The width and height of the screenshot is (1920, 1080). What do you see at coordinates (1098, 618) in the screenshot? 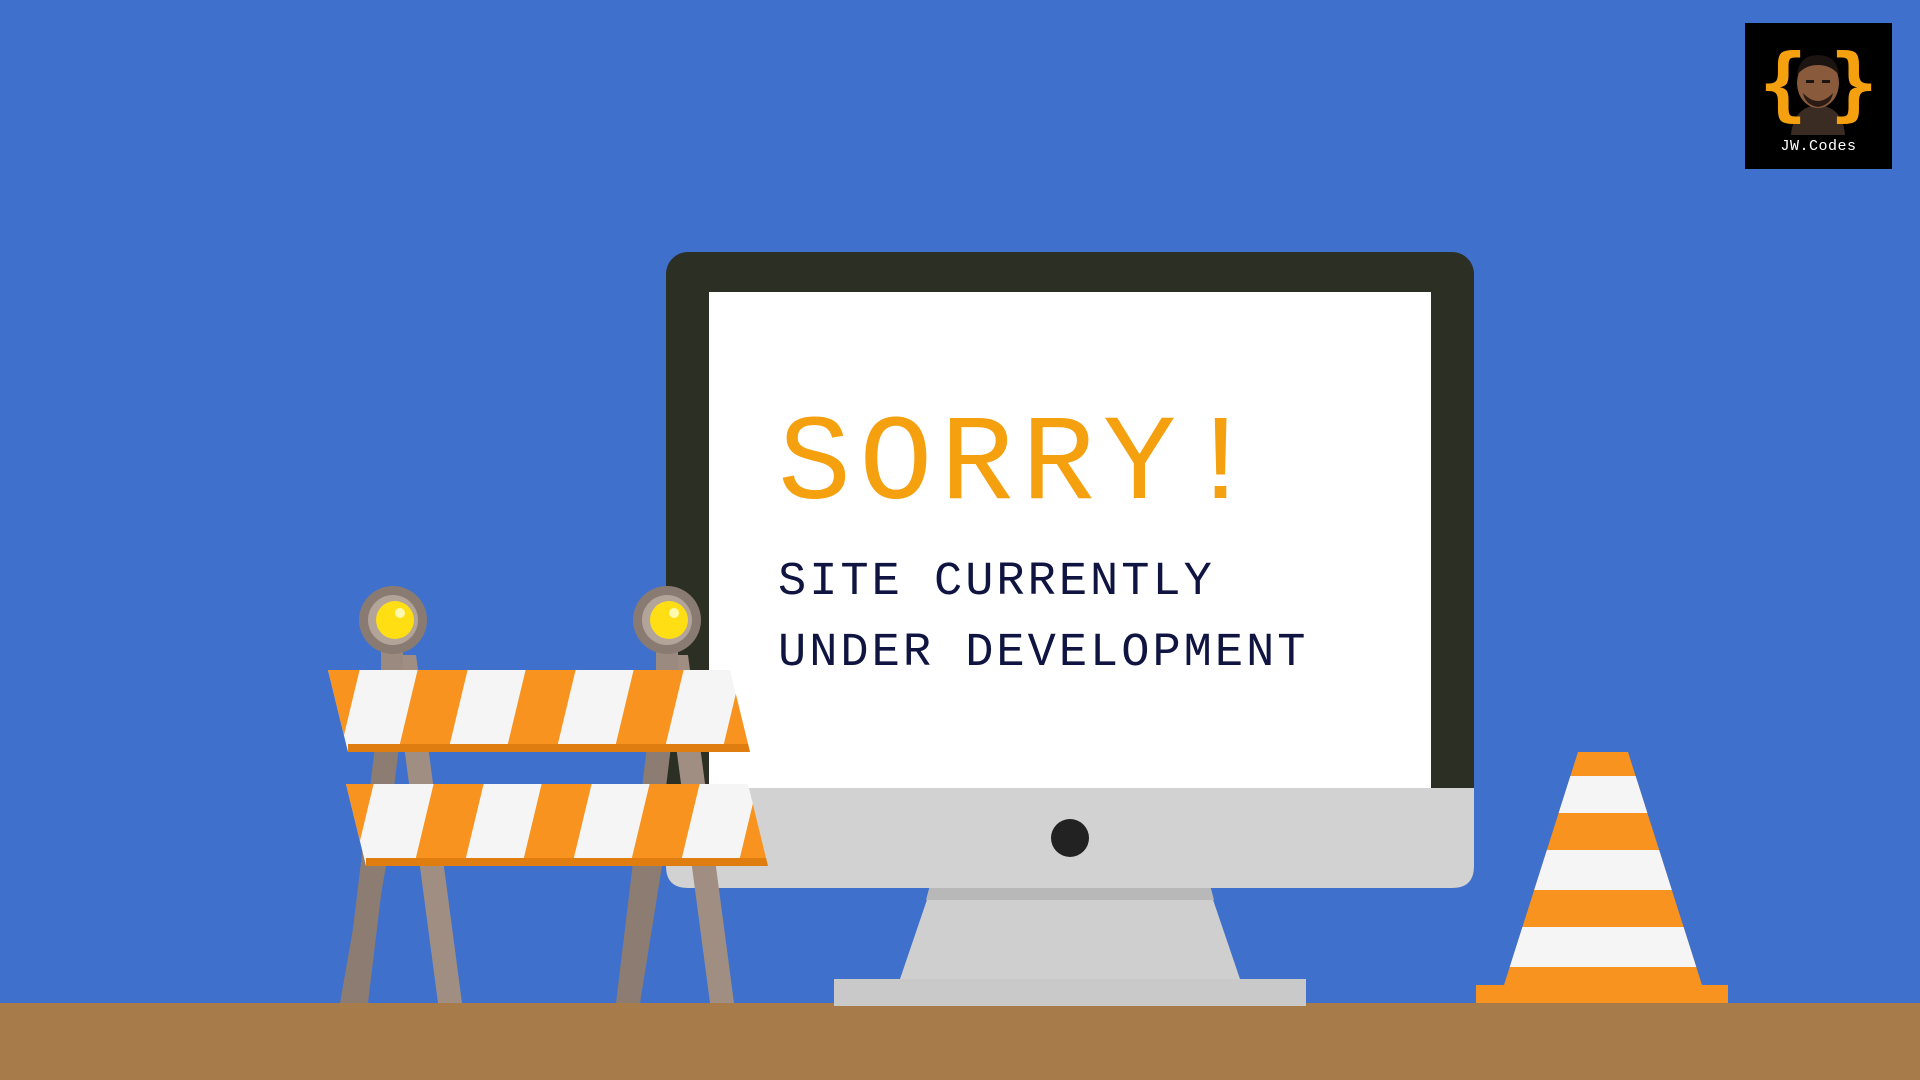
I see `status-message: SITE CURRENTLY UNDER DEVELOPMENT` at bounding box center [1098, 618].